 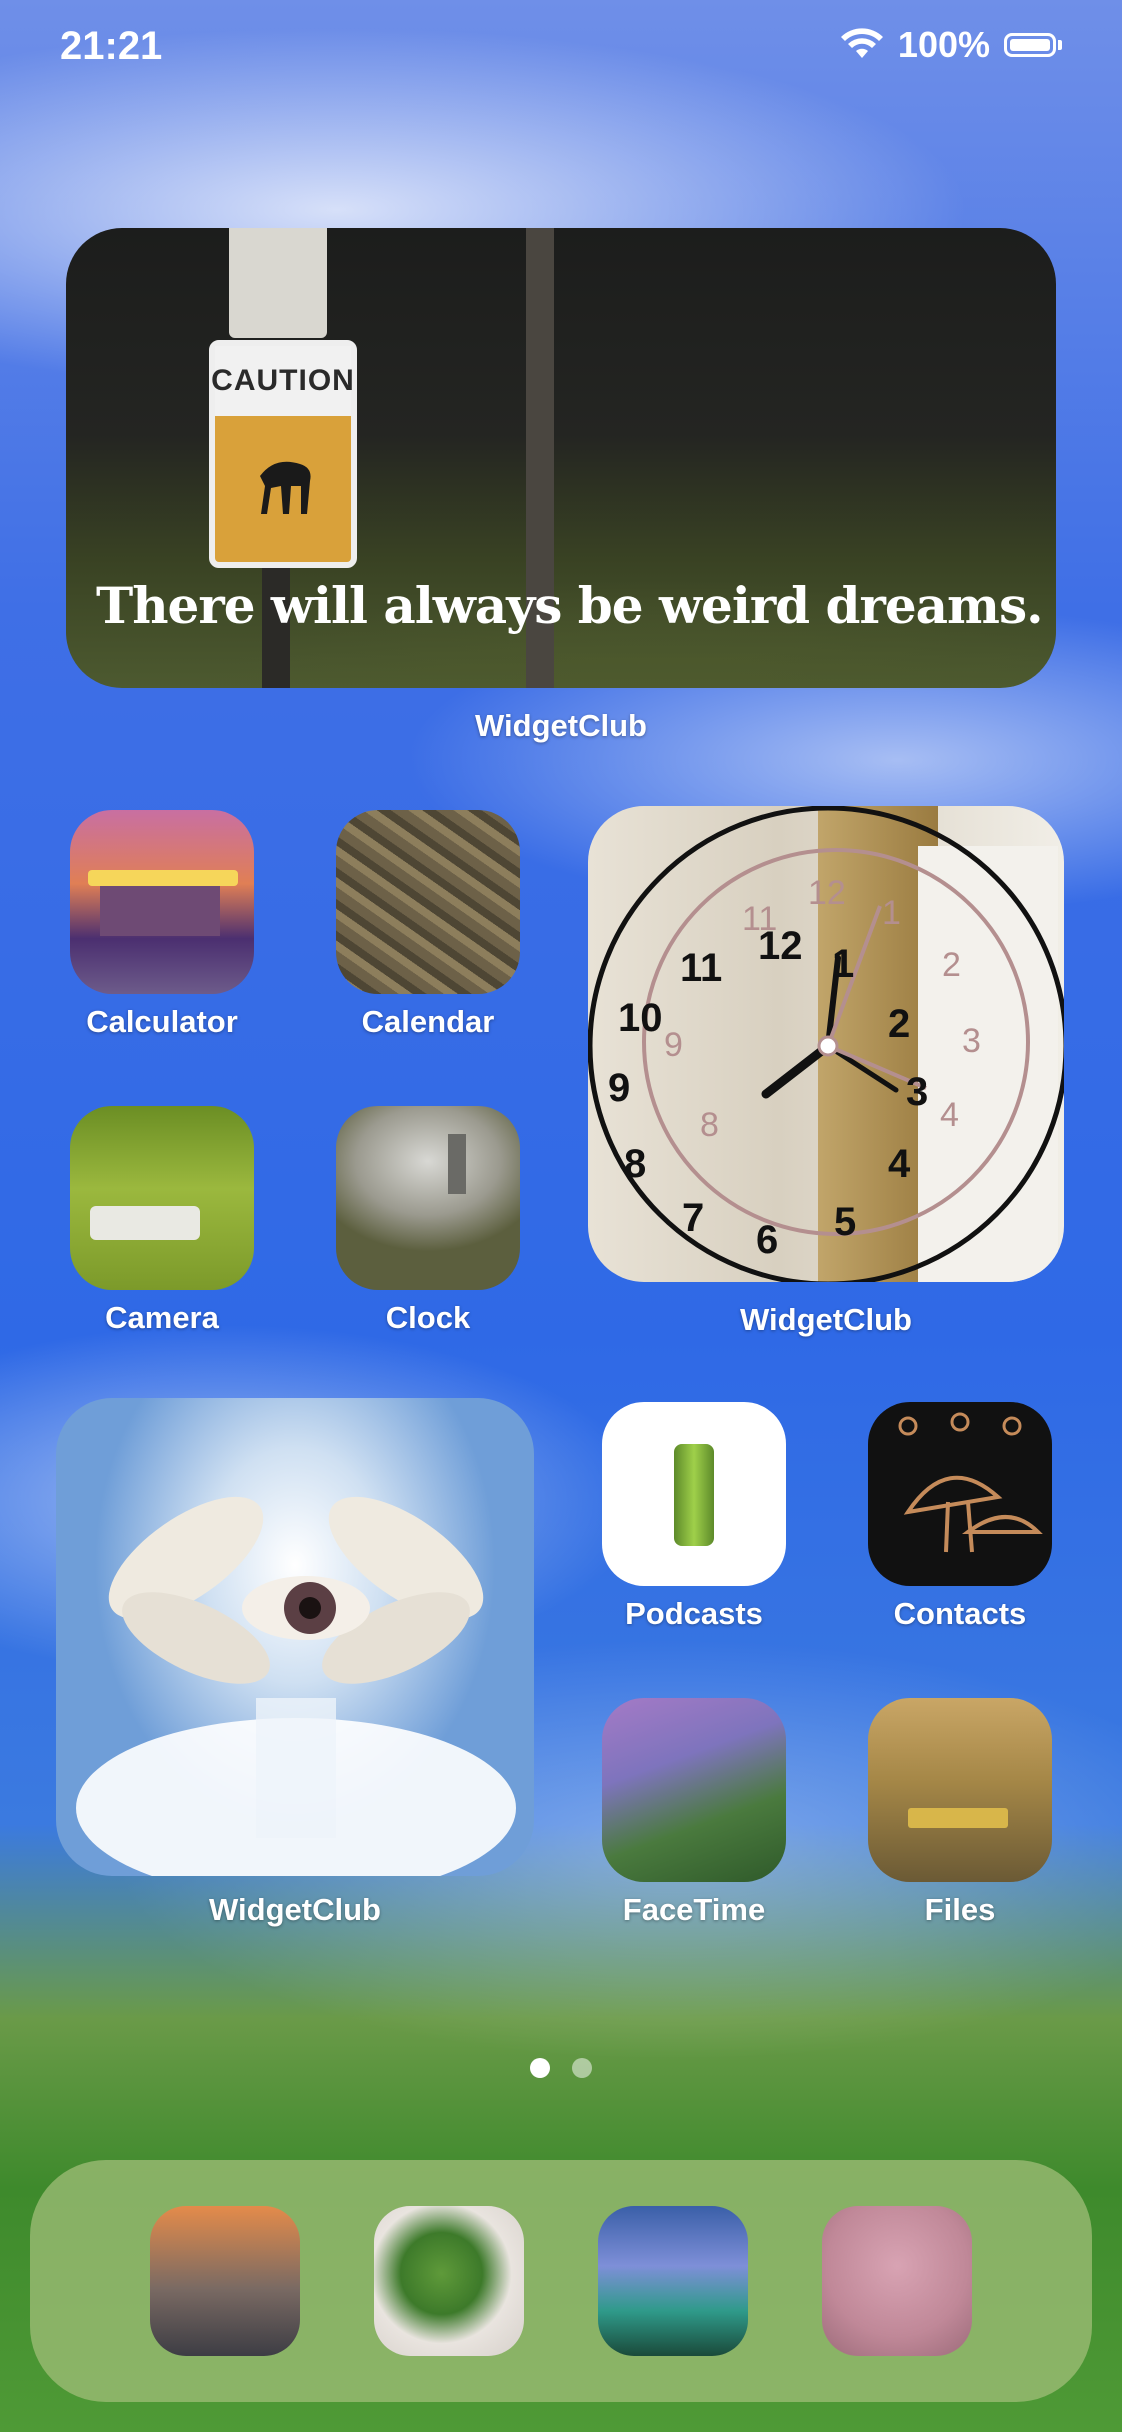 What do you see at coordinates (295, 1909) in the screenshot?
I see `eye-widget-label: WidgetClub` at bounding box center [295, 1909].